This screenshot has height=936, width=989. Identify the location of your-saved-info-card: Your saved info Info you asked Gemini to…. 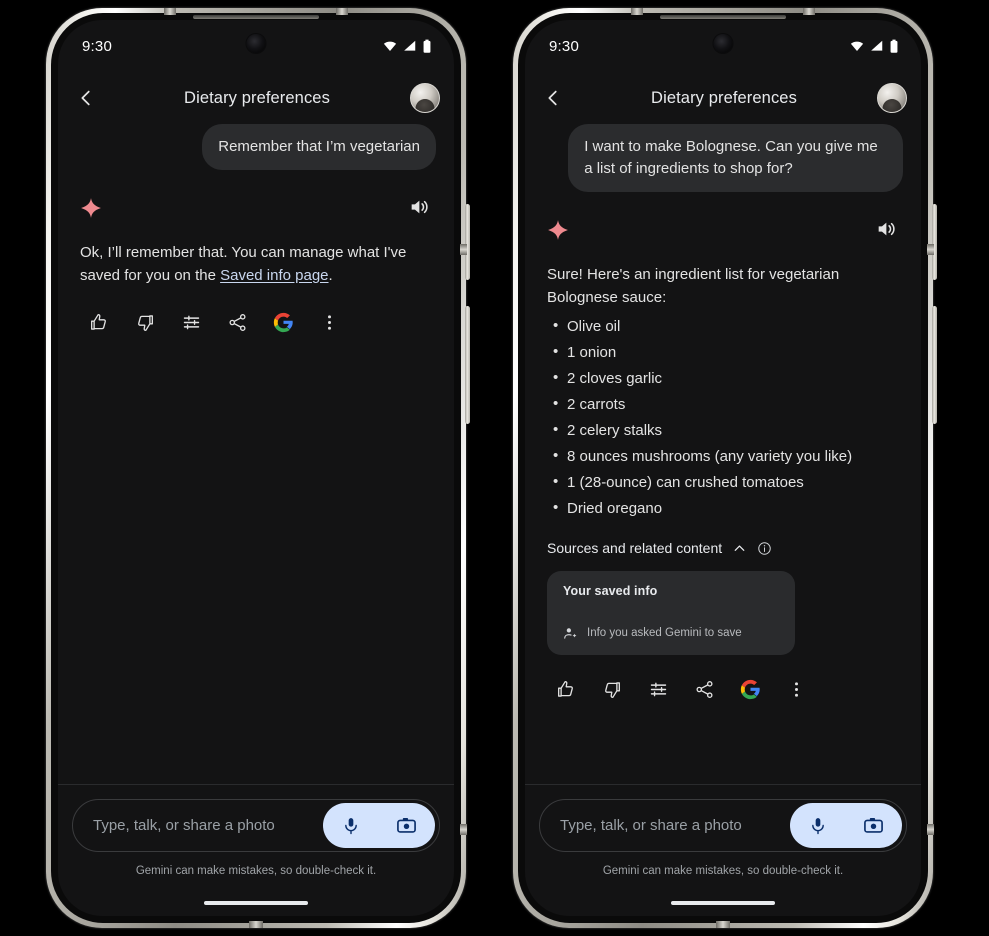
(671, 612).